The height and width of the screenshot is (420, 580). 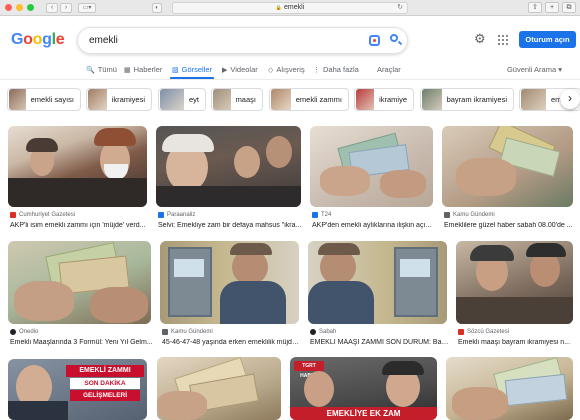 What do you see at coordinates (192, 332) in the screenshot?
I see `source-name: Kamu Gündemi` at bounding box center [192, 332].